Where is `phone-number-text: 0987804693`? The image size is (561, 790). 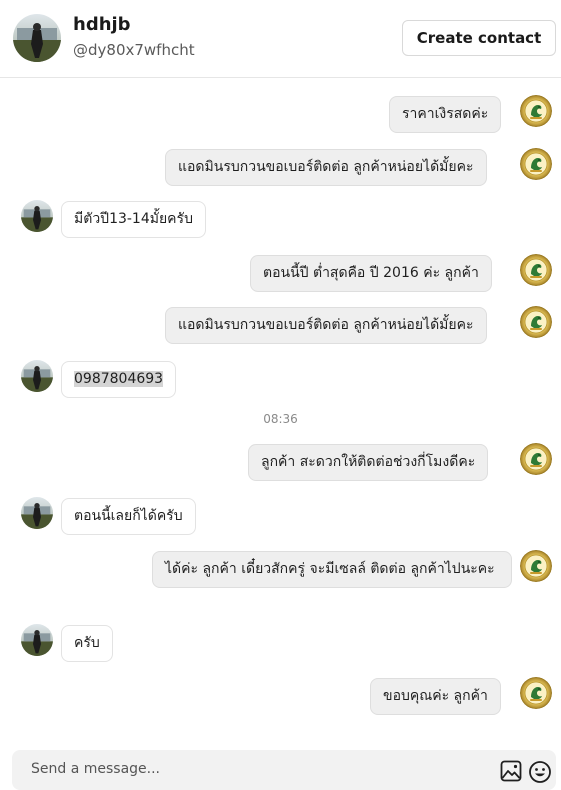
phone-number-text: 0987804693 is located at coordinates (119, 379).